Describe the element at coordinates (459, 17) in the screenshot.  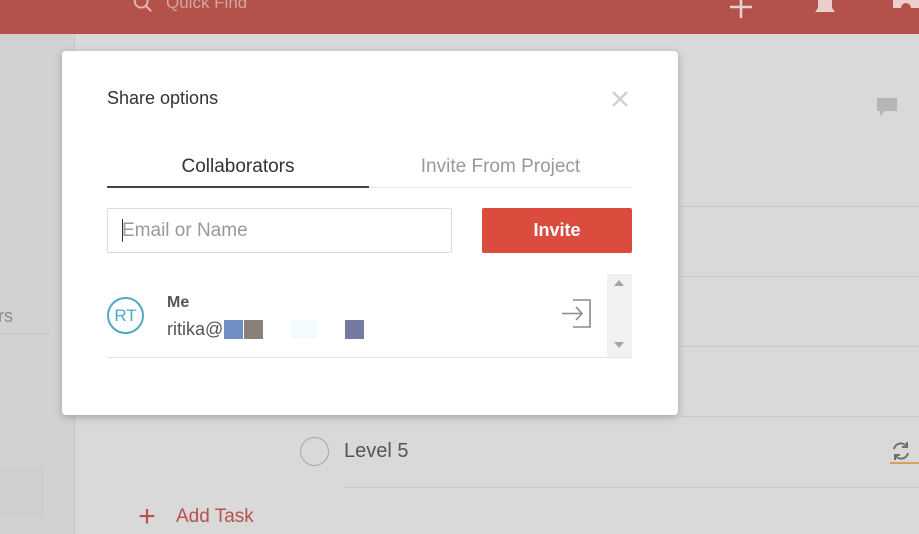
I see `top-bar: Quick Find` at that location.